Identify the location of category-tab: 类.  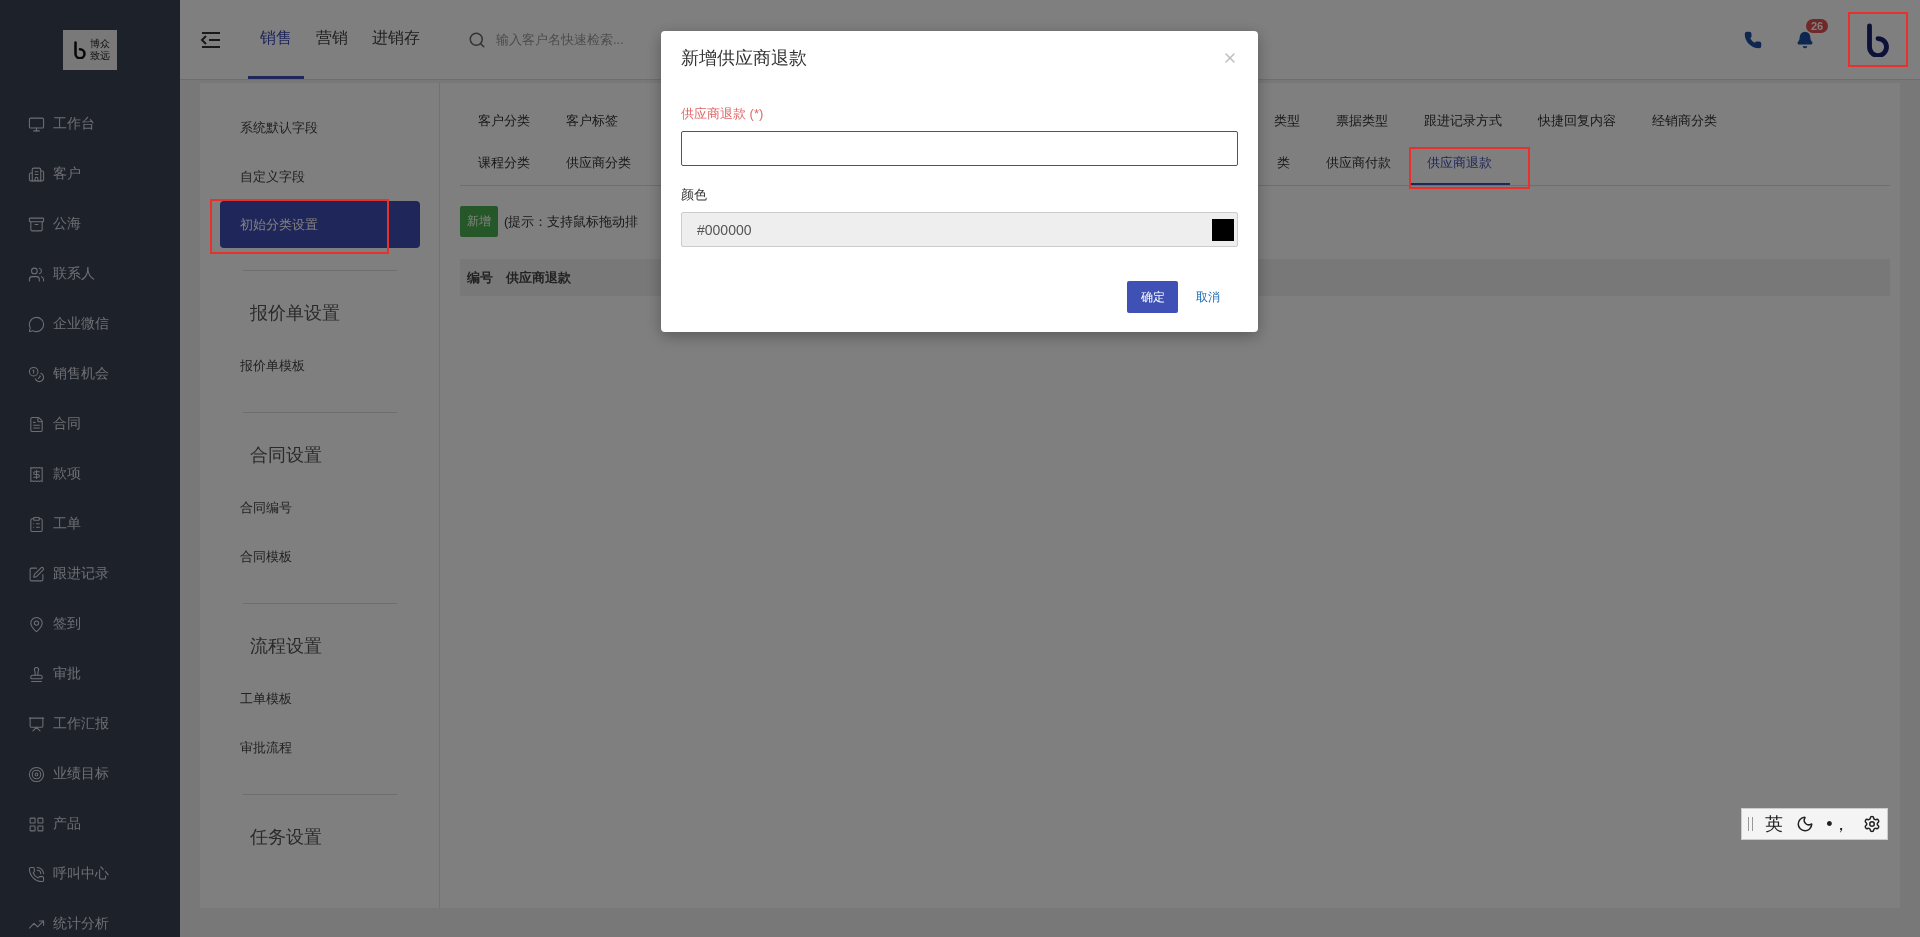
(1283, 164).